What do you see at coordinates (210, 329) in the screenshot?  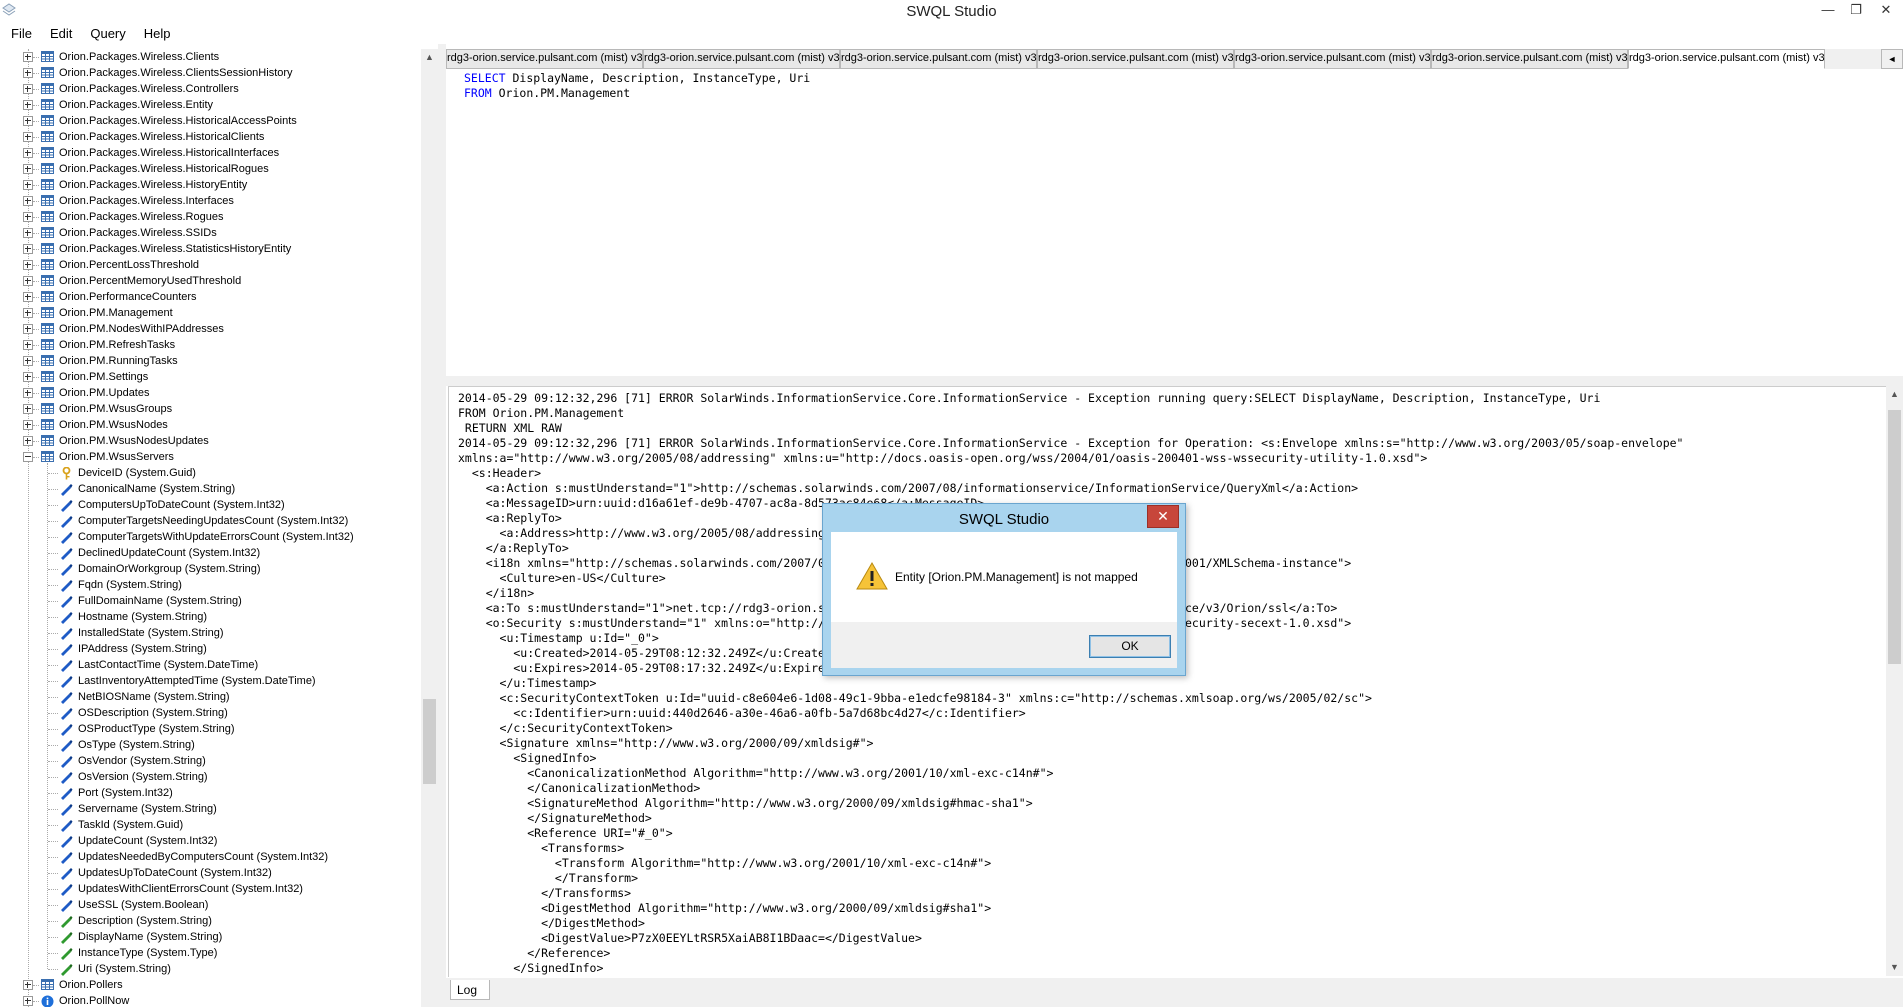 I see `tree-entity-row: Orion.PM.NodesWithIPAddresses` at bounding box center [210, 329].